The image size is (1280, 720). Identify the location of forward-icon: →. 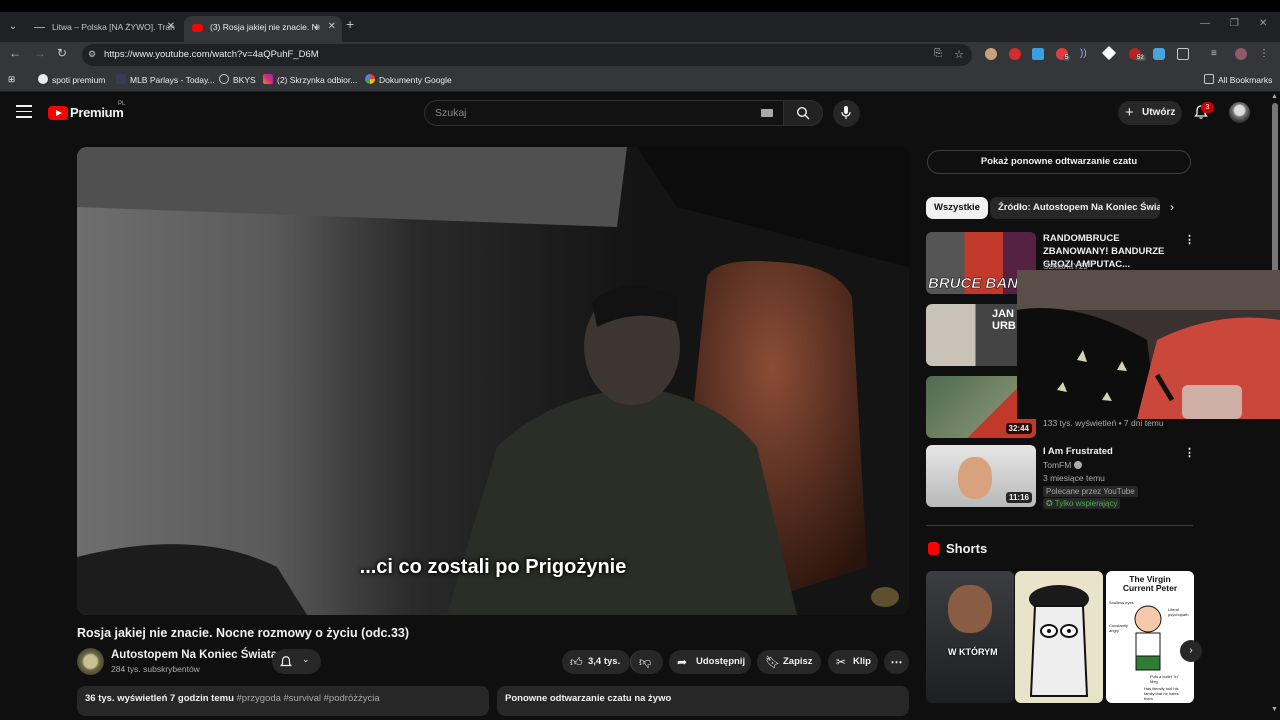
(40, 53).